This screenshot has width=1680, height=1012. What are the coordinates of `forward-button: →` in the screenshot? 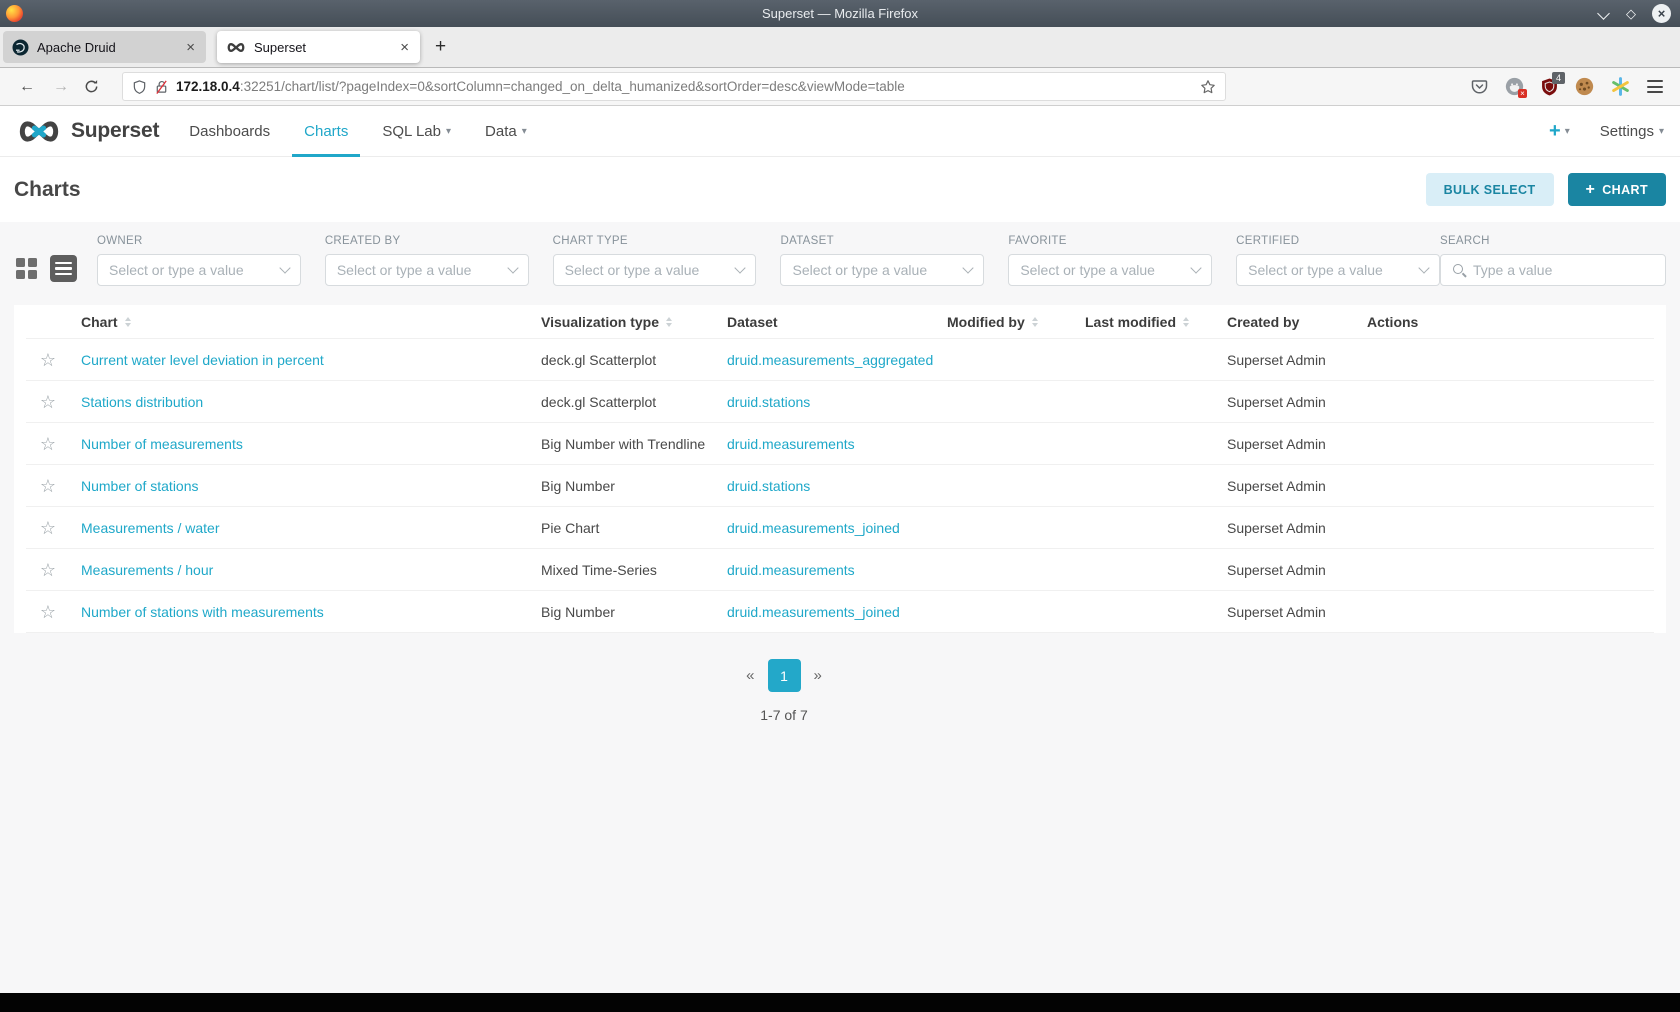 It's located at (61, 87).